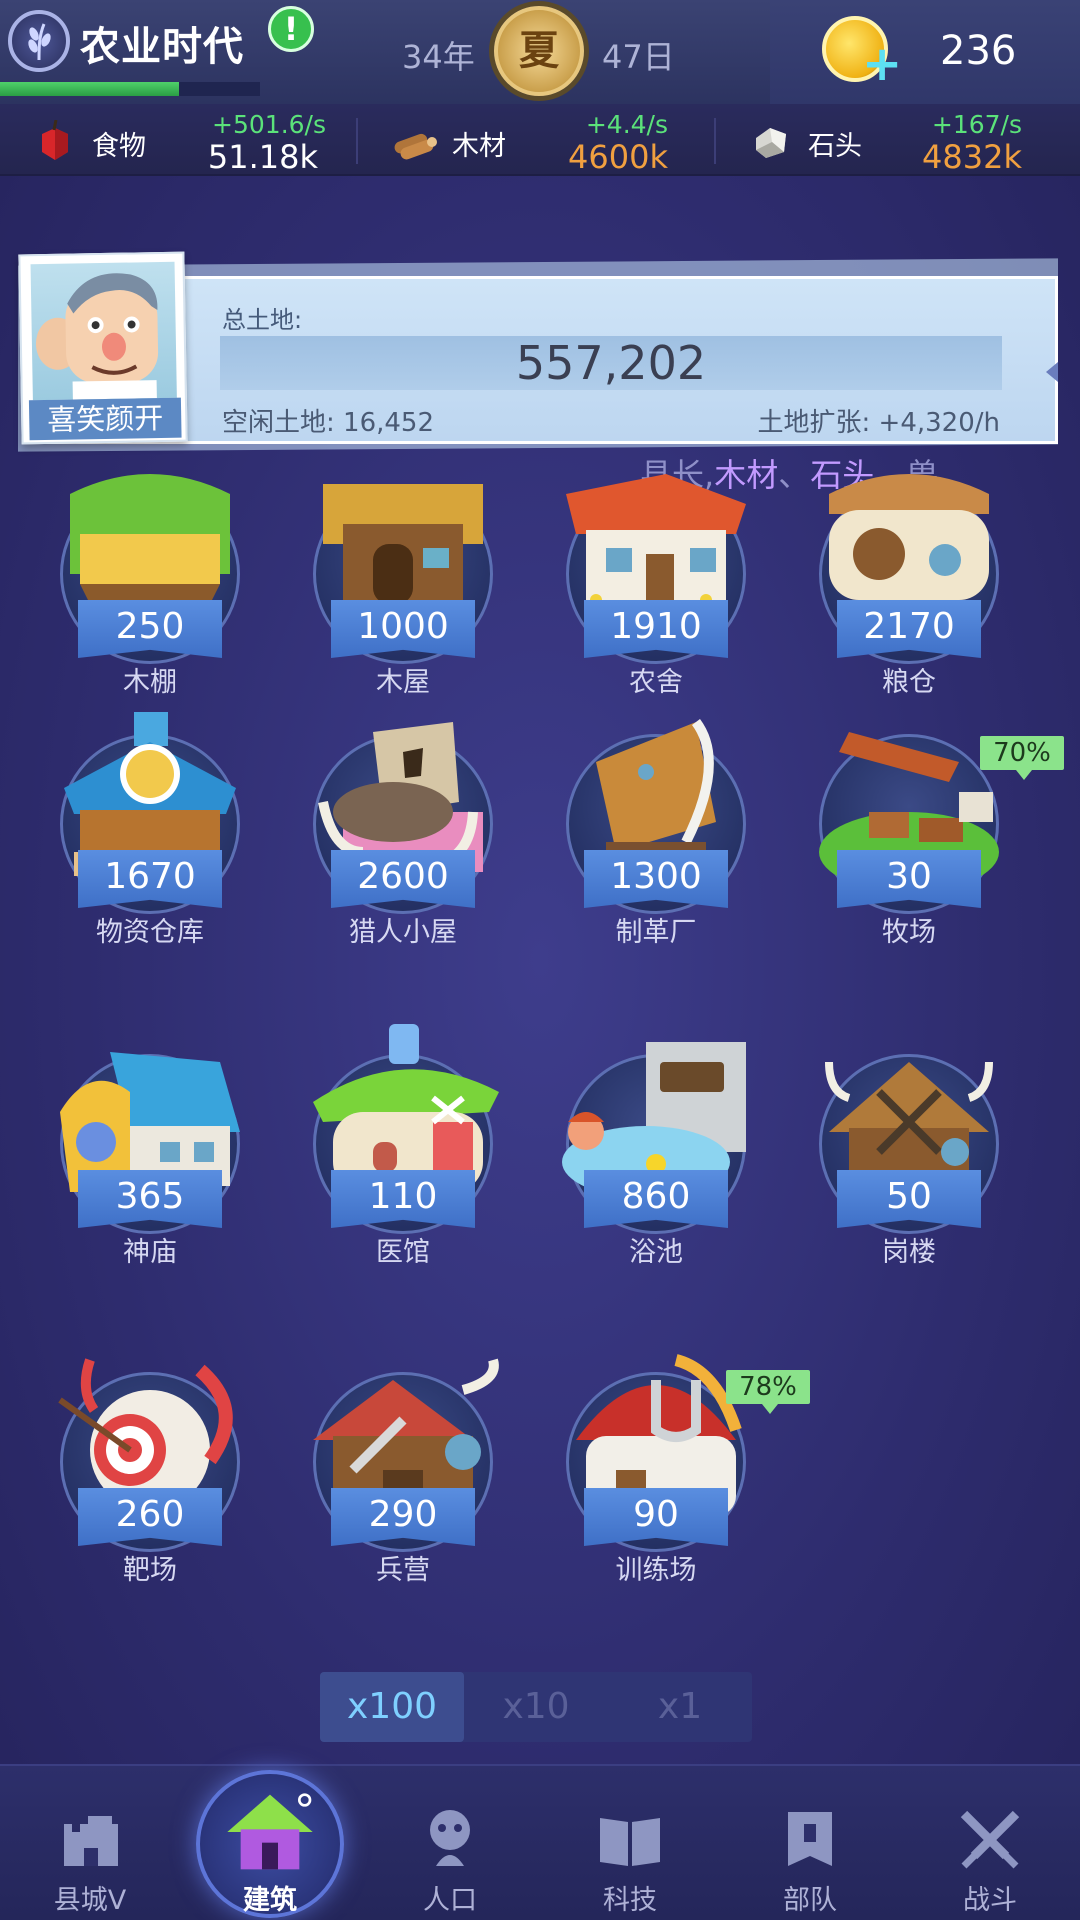  I want to click on panel-arrow-icon, so click(1052, 372).